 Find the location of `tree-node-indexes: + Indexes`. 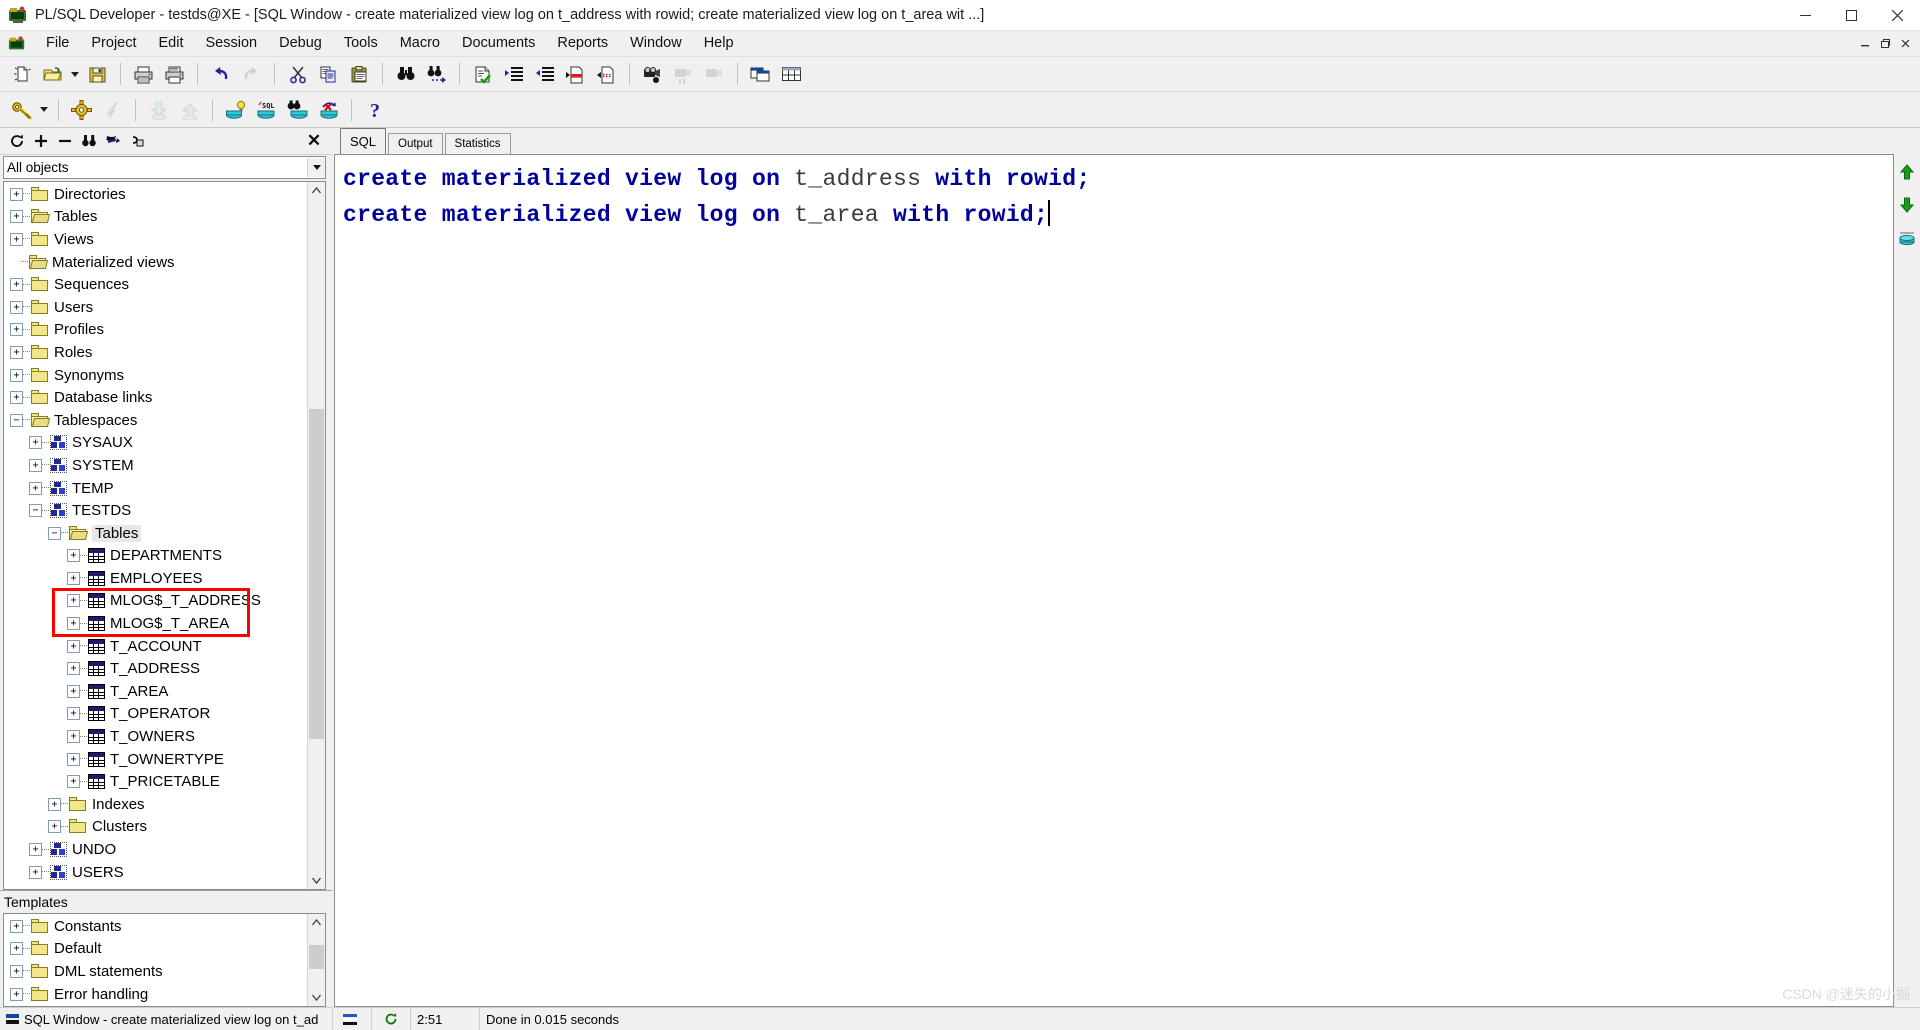

tree-node-indexes: + Indexes is located at coordinates (155, 804).